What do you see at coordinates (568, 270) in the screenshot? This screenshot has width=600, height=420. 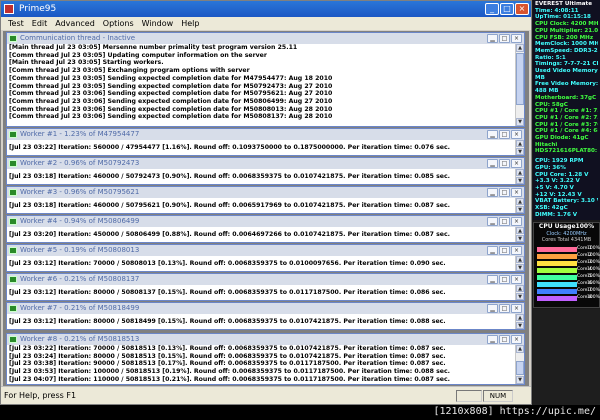 I see `cpu-core-row: Core 4 100%` at bounding box center [568, 270].